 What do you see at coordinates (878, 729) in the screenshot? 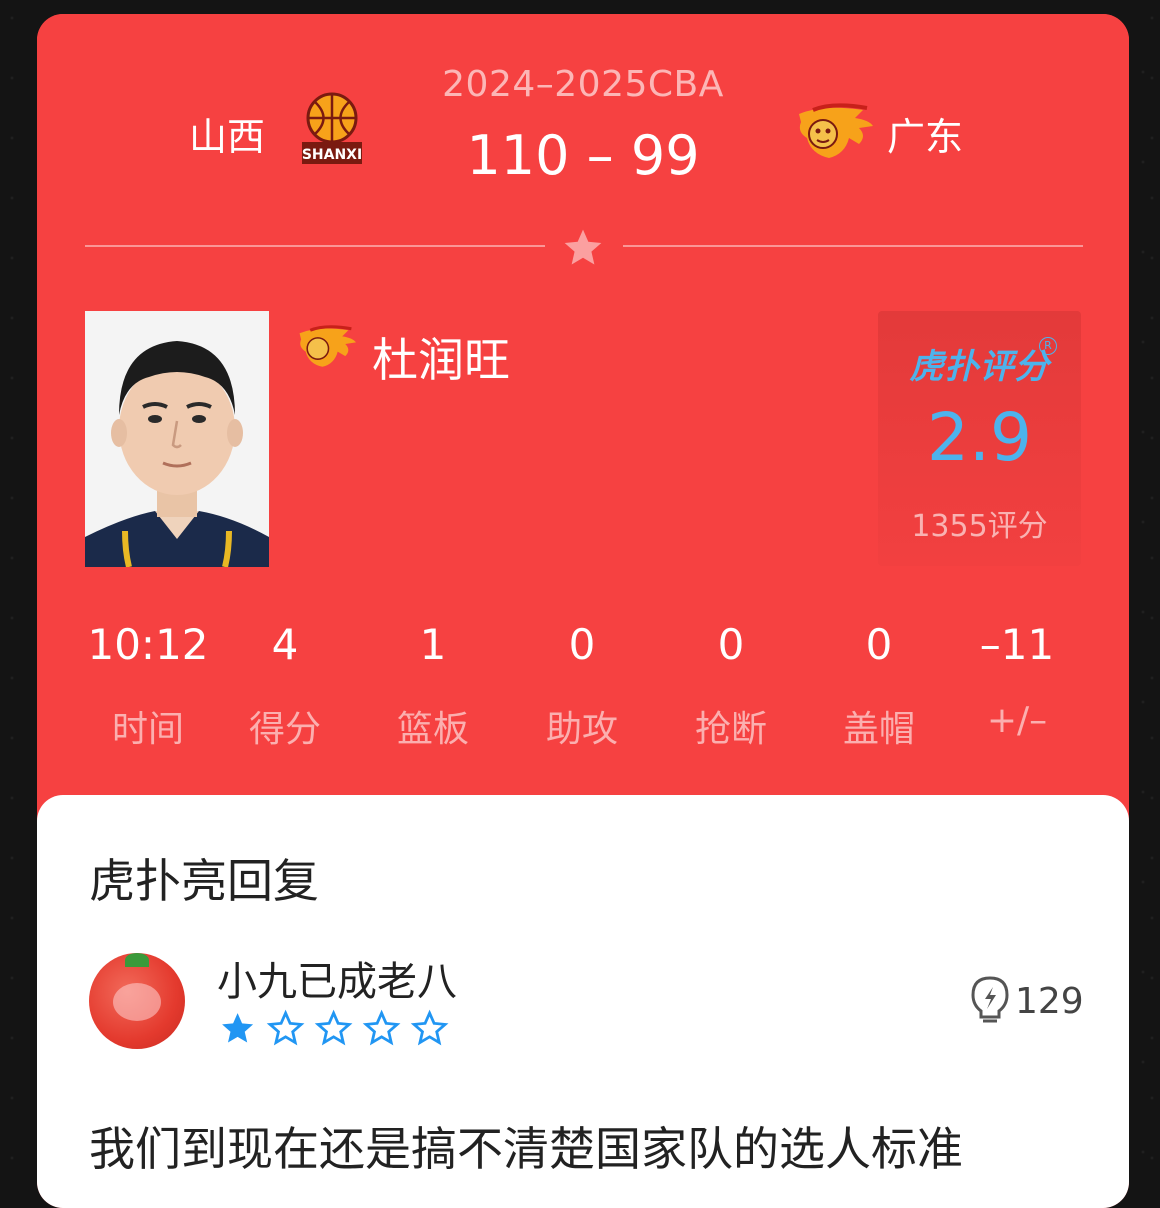
I see `stat-label: 盖帽` at bounding box center [878, 729].